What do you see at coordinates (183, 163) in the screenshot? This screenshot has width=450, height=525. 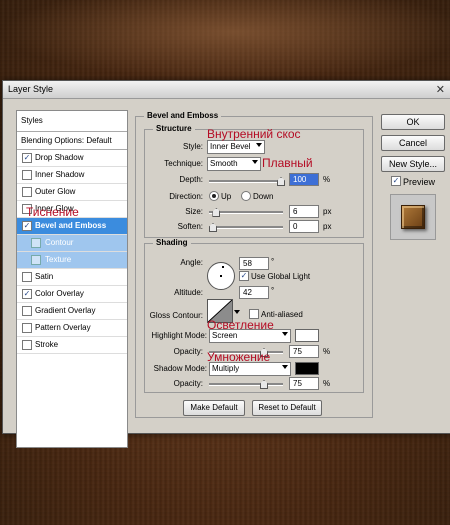 I see `technique-label: Technique:` at bounding box center [183, 163].